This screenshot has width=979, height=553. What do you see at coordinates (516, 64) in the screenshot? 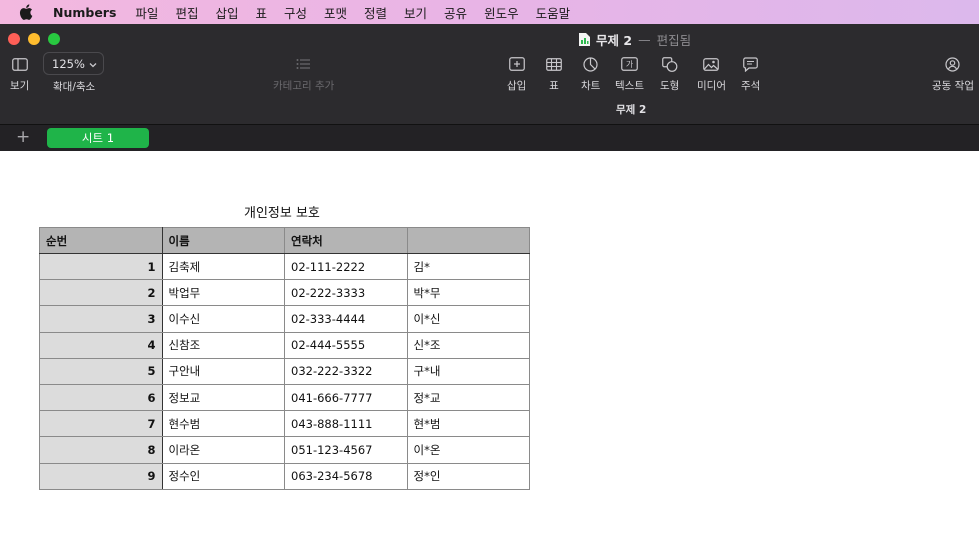
I see `insert-icon` at bounding box center [516, 64].